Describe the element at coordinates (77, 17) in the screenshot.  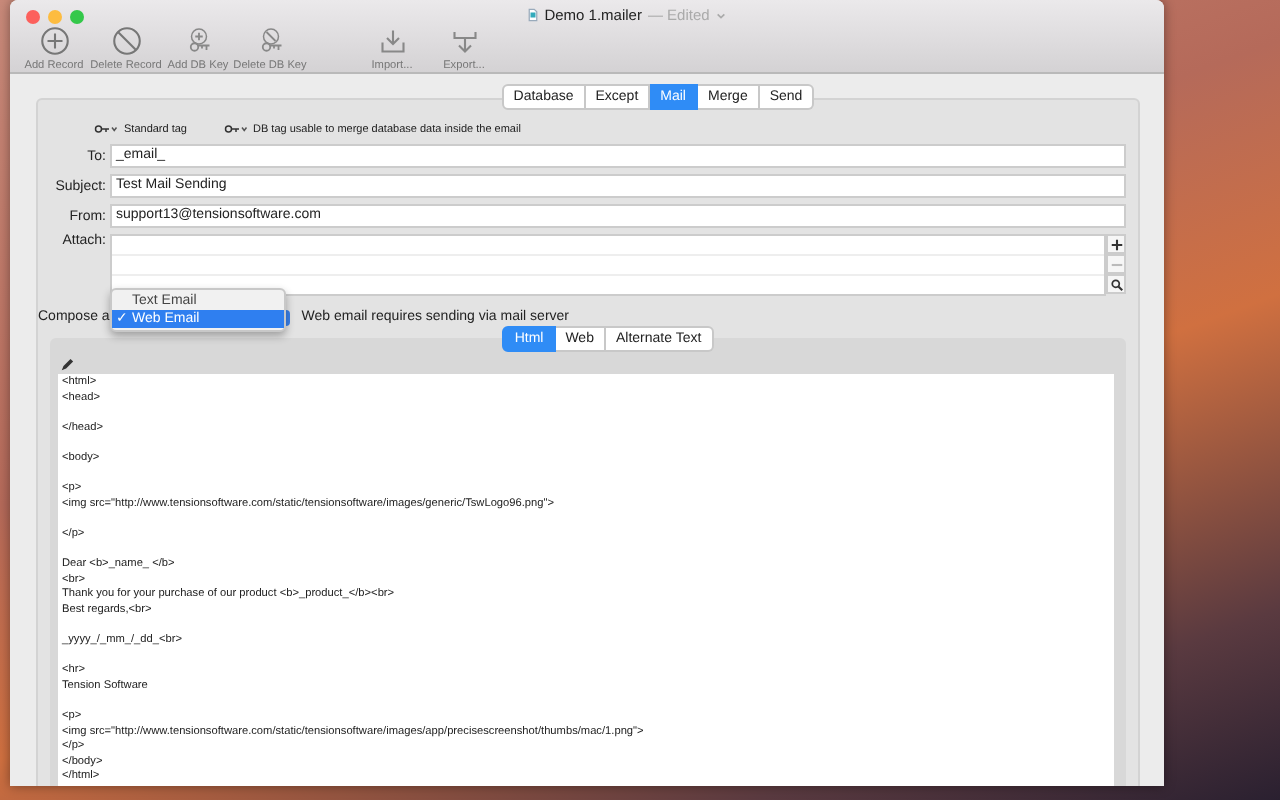
I see `zoom-button` at that location.